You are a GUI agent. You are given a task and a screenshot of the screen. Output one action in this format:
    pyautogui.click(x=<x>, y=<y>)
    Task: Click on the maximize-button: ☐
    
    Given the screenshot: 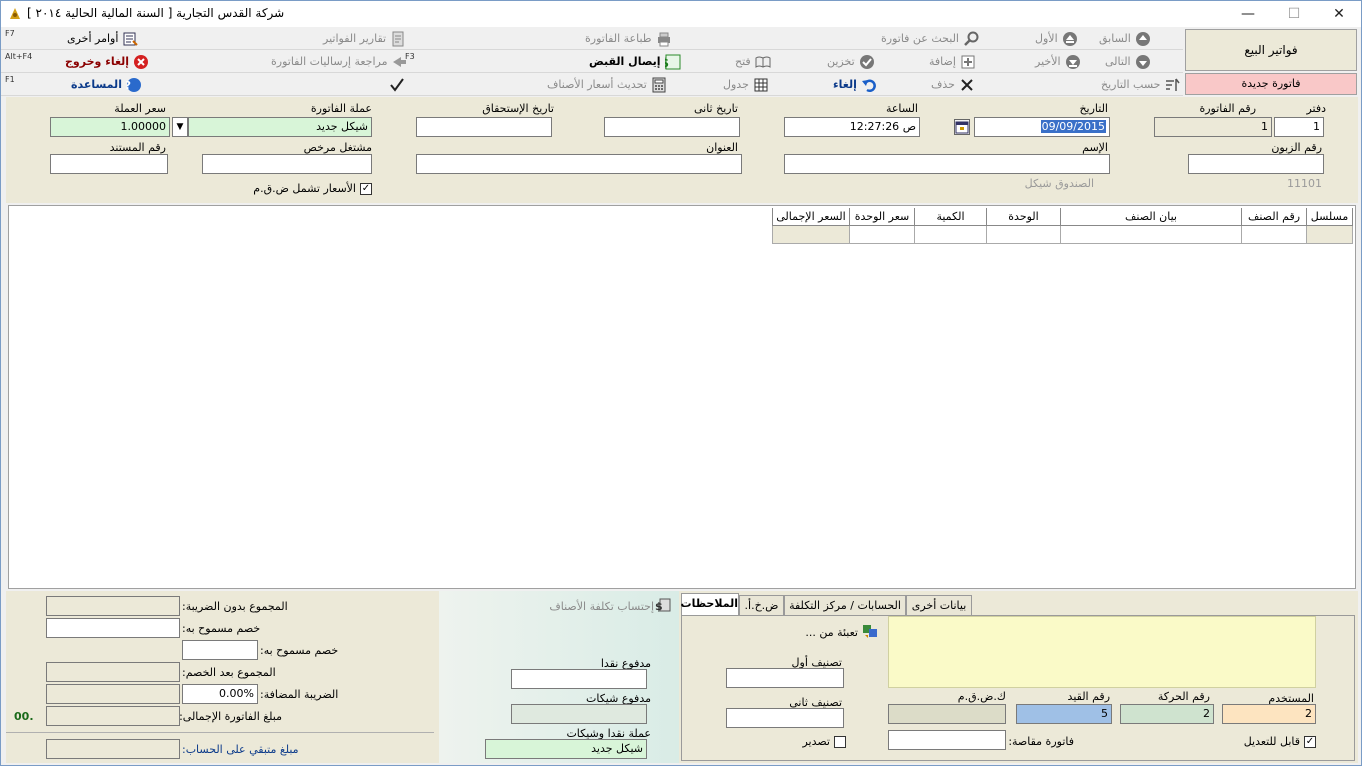 What is the action you would take?
    pyautogui.click(x=1294, y=14)
    